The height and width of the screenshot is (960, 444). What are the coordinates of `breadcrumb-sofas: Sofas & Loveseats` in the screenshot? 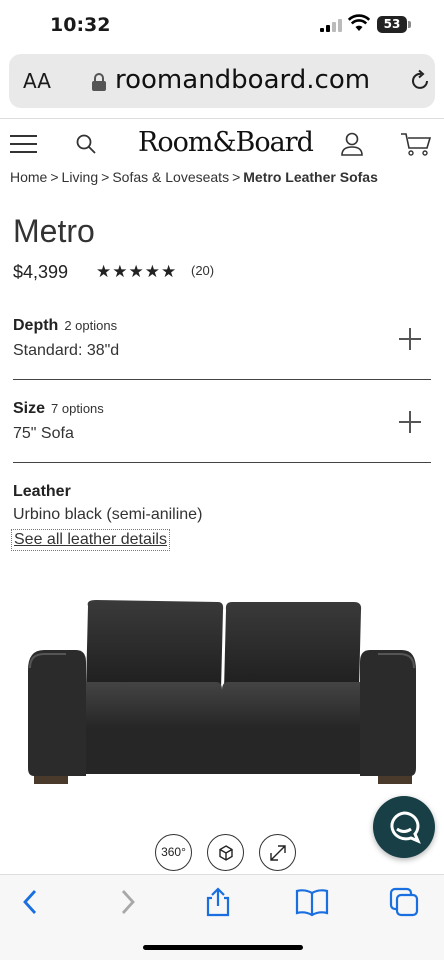 It's located at (170, 177).